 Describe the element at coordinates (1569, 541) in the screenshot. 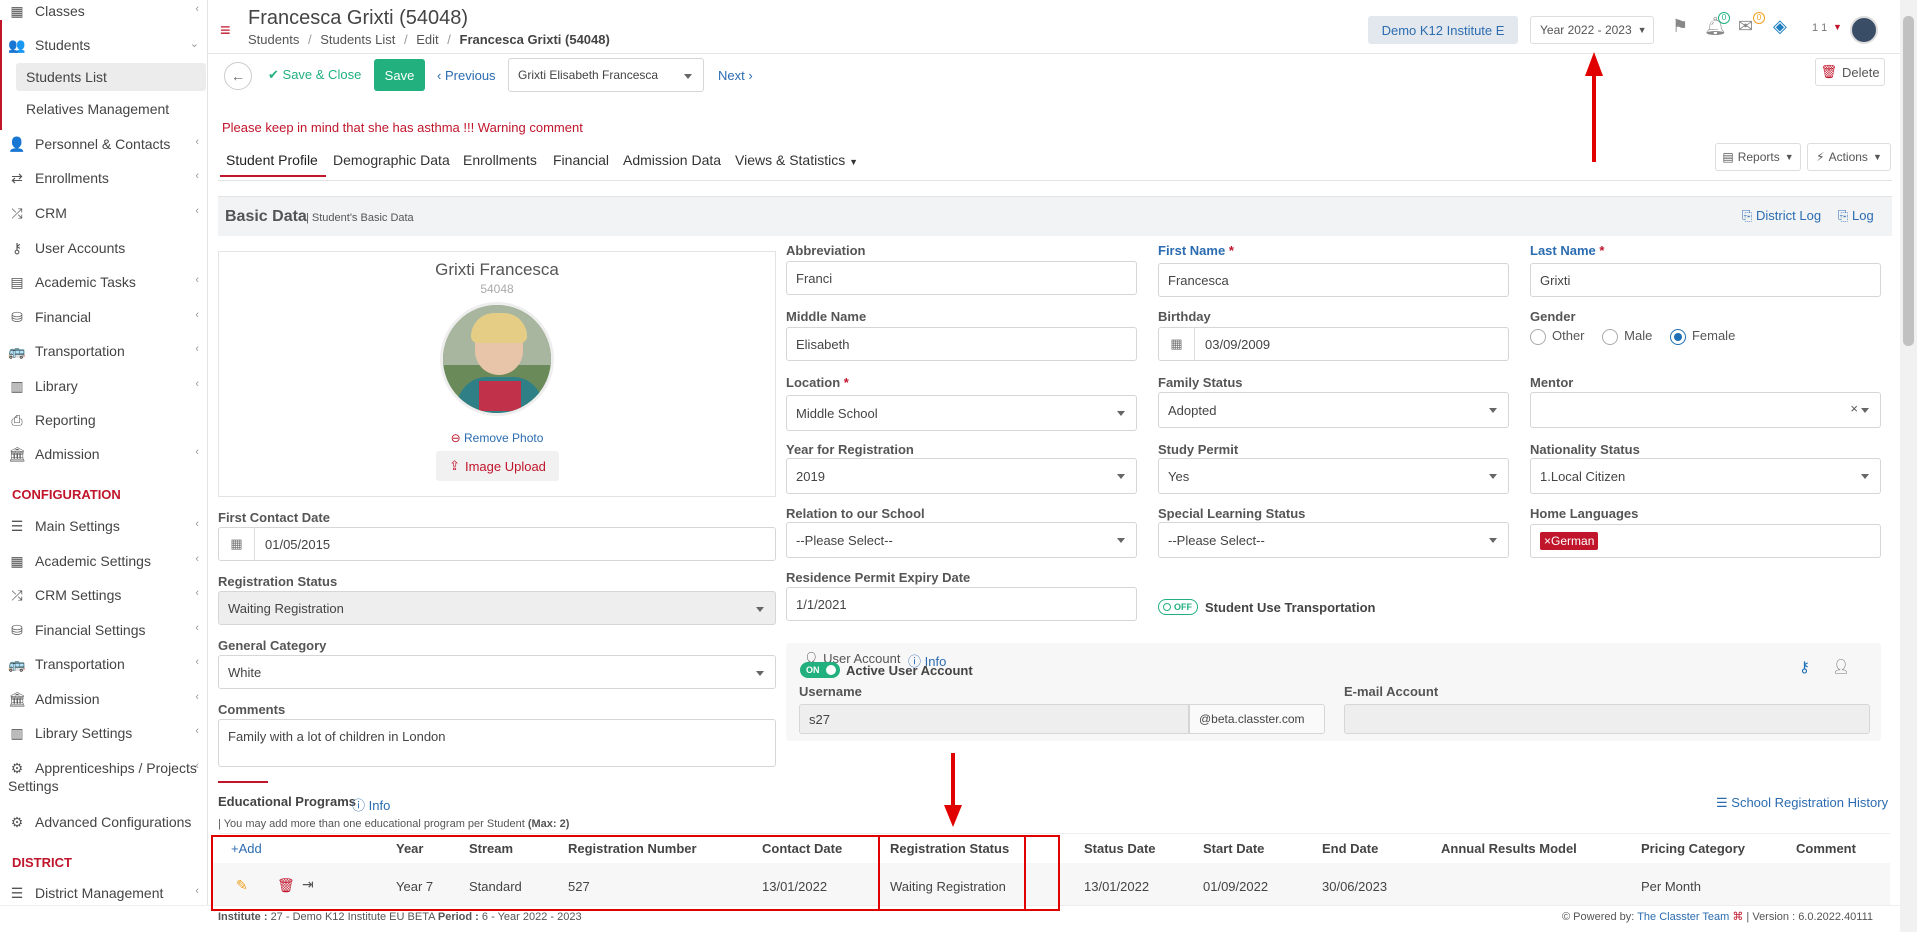

I see `language-tag: ×German` at that location.